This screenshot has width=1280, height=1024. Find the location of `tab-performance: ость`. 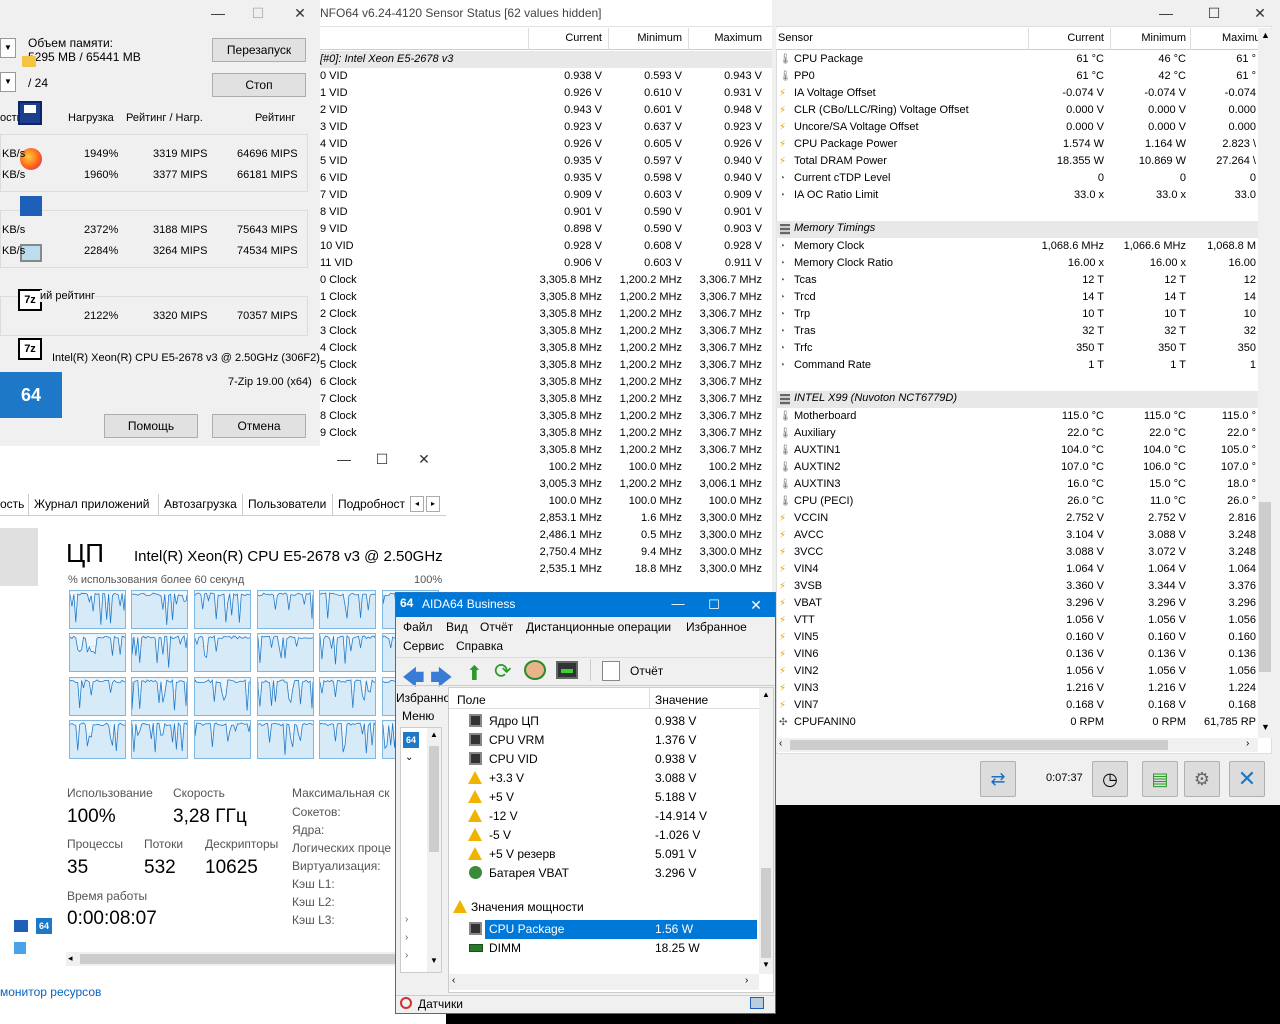

tab-performance: ость is located at coordinates (12, 504).